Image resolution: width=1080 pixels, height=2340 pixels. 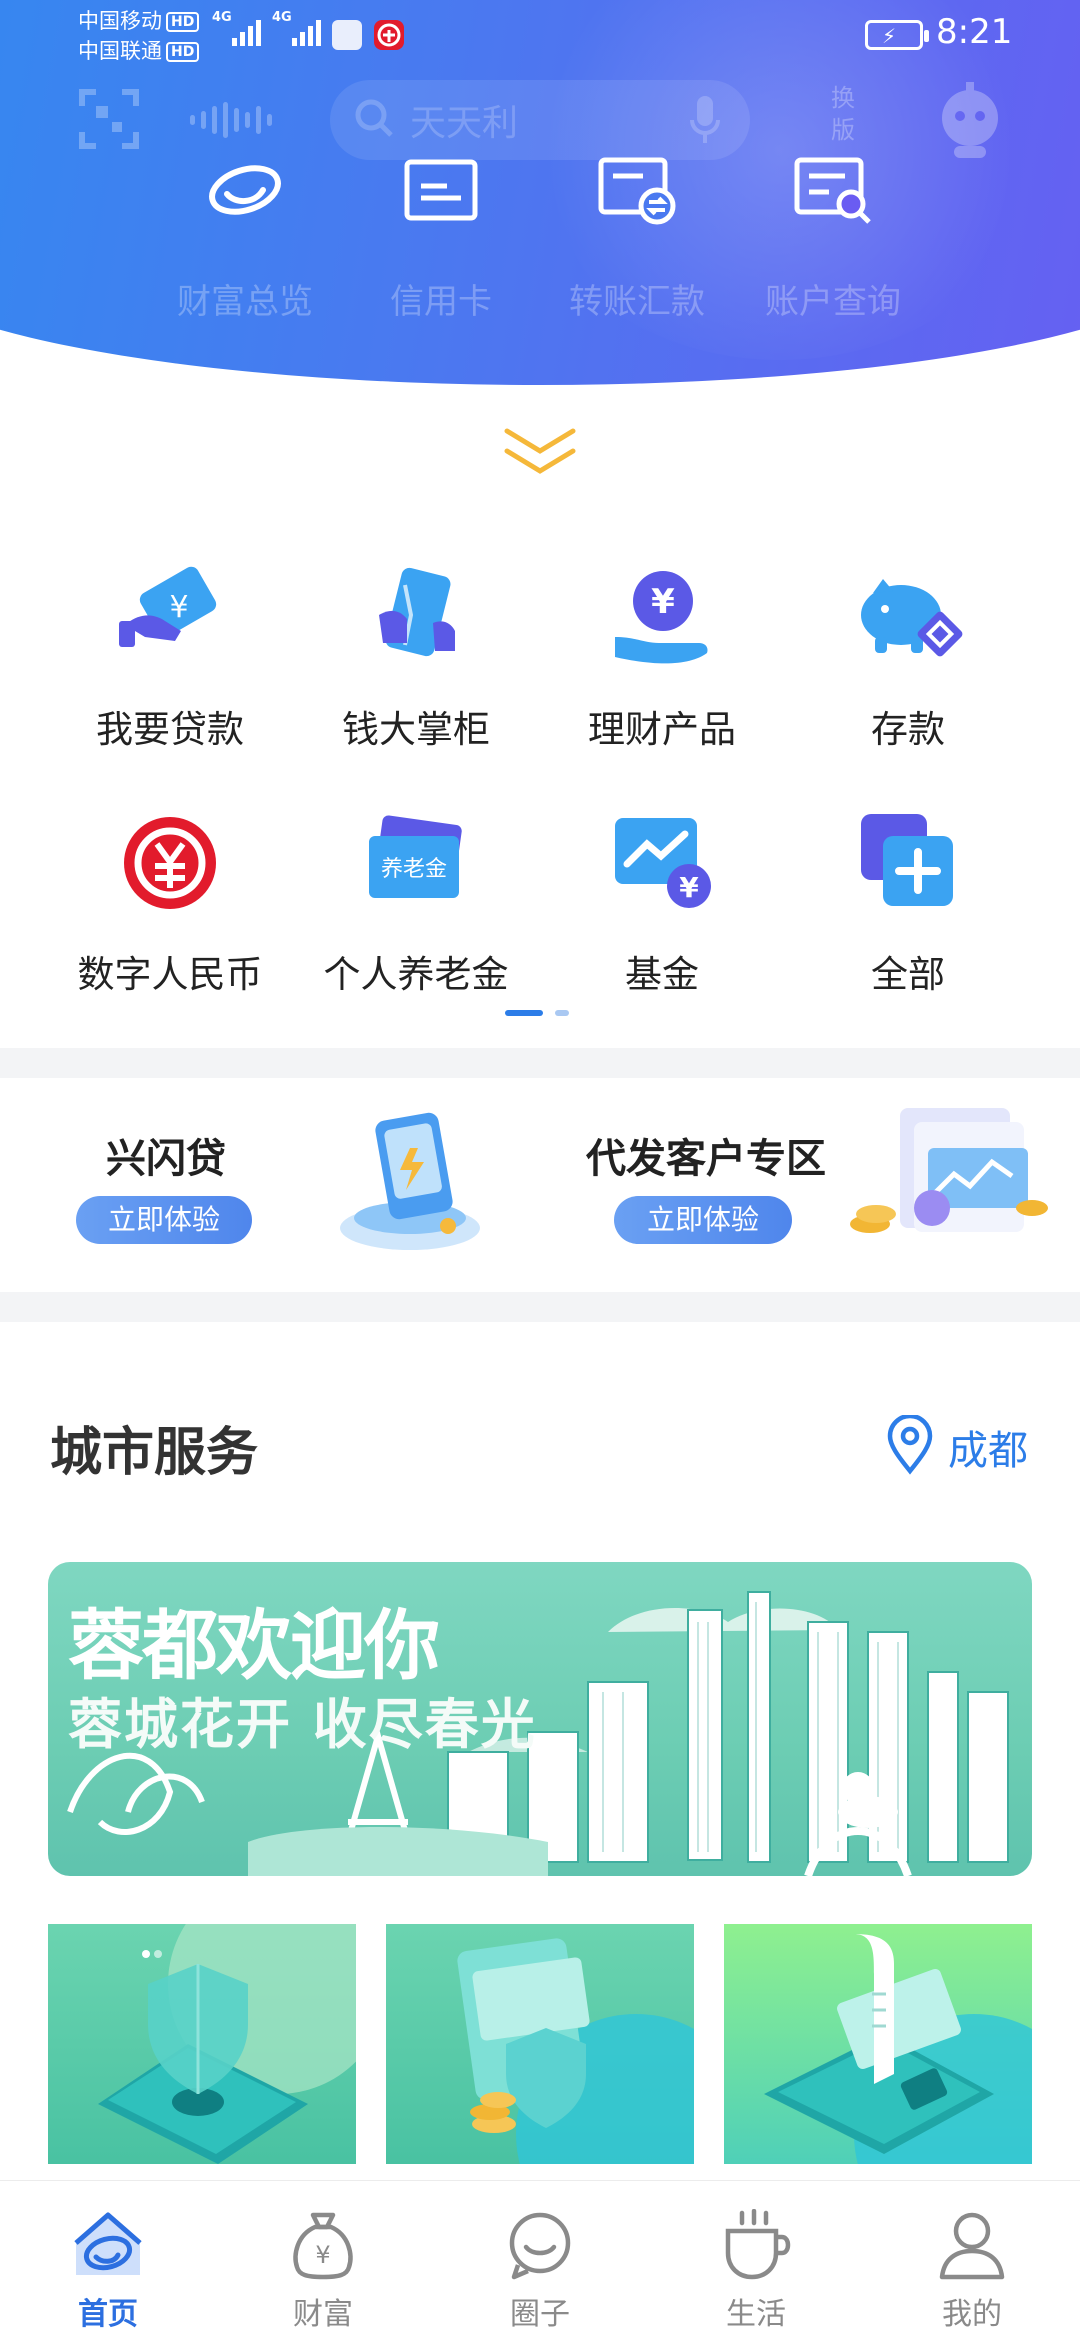 I want to click on transfer-icon, so click(x=637, y=191).